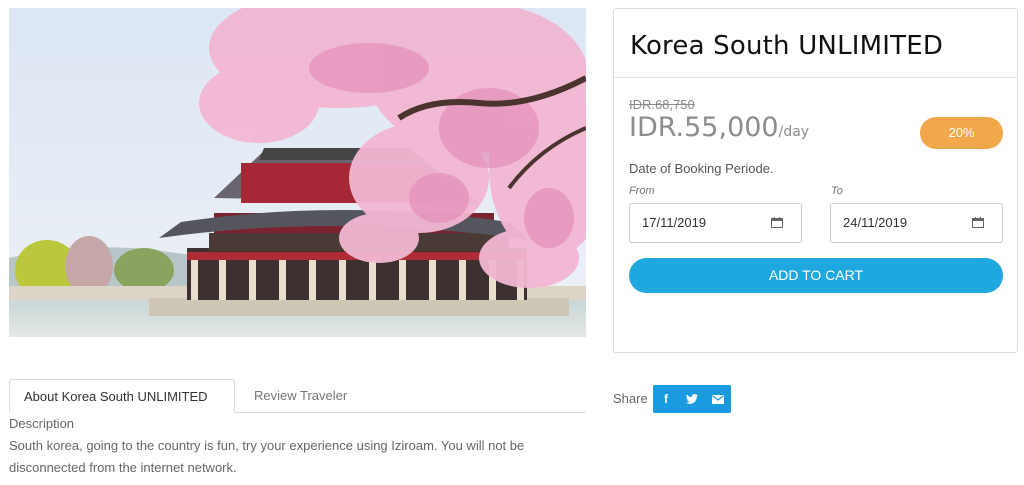 This screenshot has height=485, width=1024. I want to click on email-icon, so click(718, 399).